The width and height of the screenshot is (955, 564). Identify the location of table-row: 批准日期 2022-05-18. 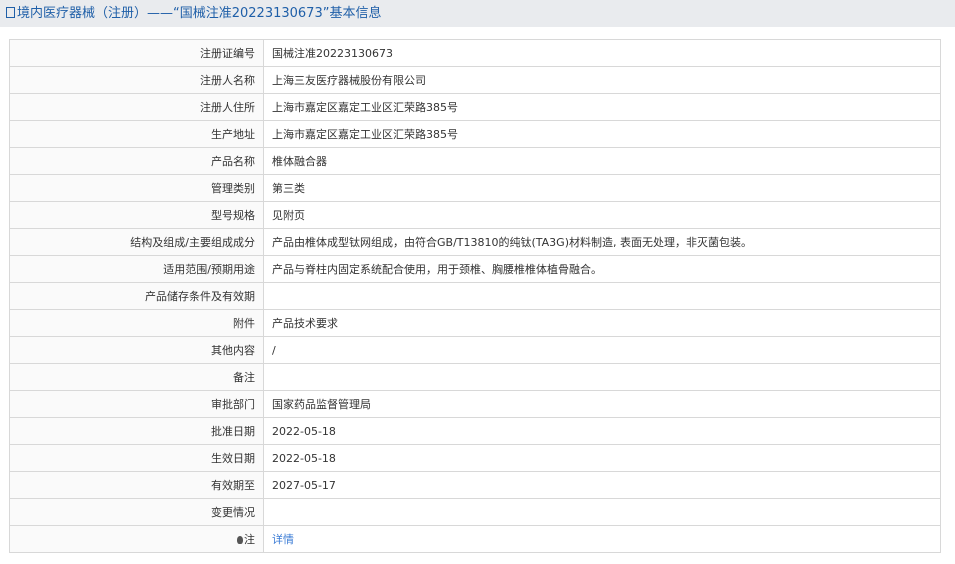
(475, 431).